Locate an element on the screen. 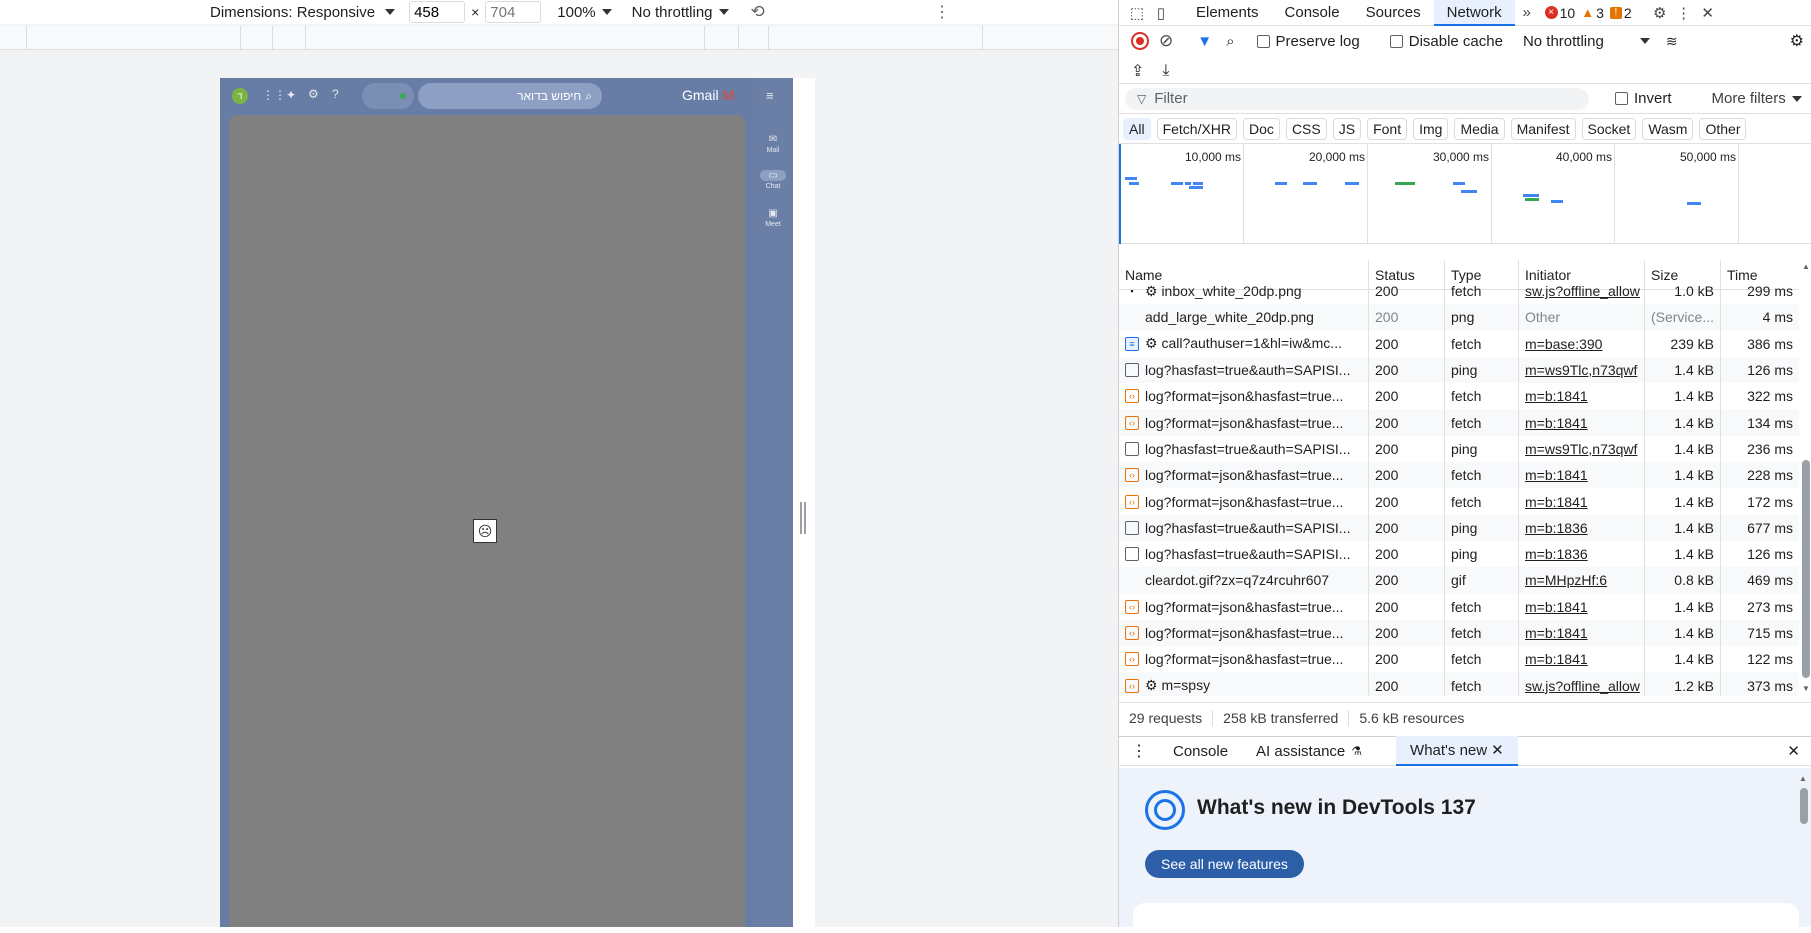 Image resolution: width=1811 pixels, height=933 pixels. tab-elements: Elements is located at coordinates (1227, 13).